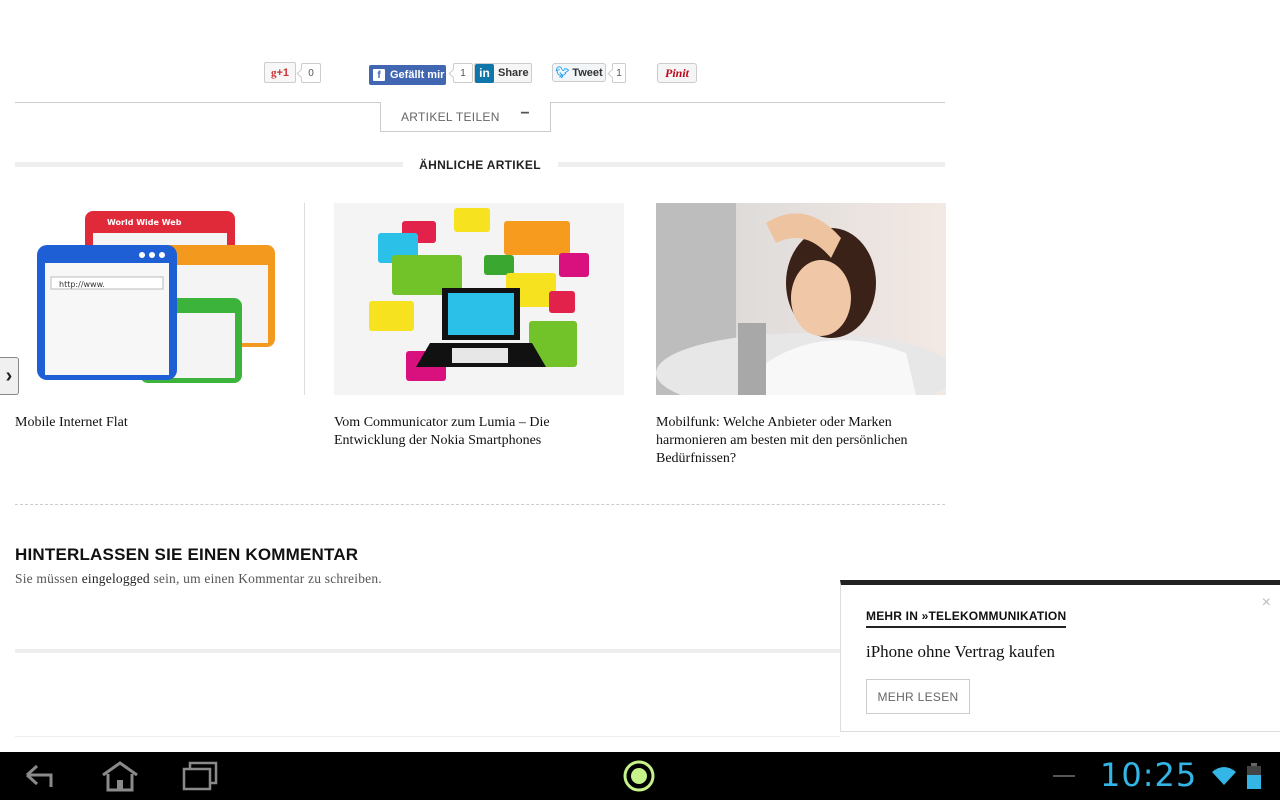 This screenshot has width=1280, height=800. What do you see at coordinates (525, 114) in the screenshot?
I see `collapse-icon: −` at bounding box center [525, 114].